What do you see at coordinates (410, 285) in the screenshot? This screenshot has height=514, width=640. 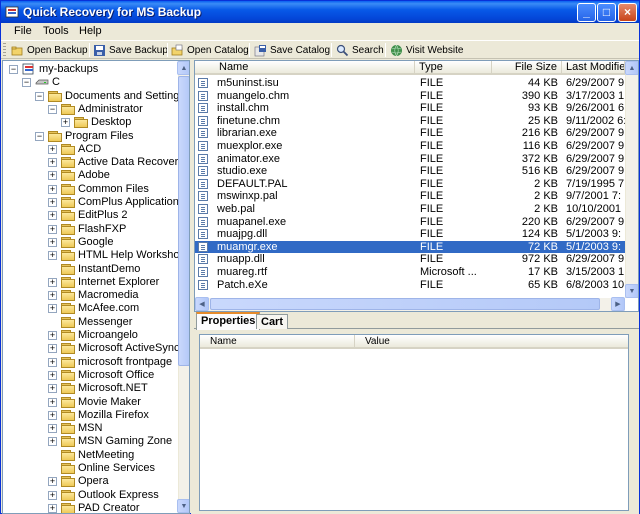 I see `file-row: Patch.eXe FILE 65 KB 6/8/2003 10:` at bounding box center [410, 285].